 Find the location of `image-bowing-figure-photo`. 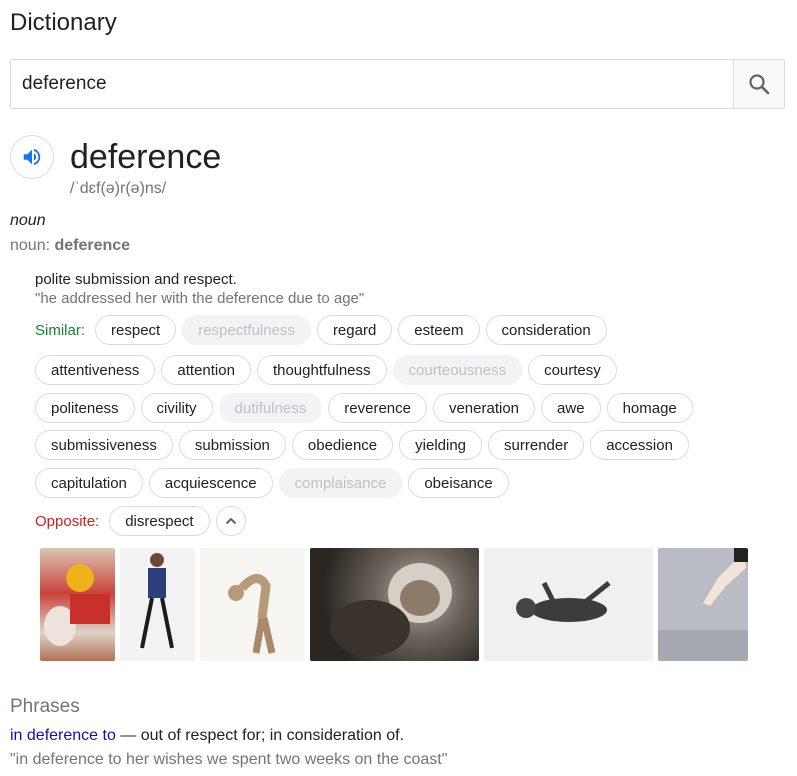

image-bowing-figure-photo is located at coordinates (252, 604).